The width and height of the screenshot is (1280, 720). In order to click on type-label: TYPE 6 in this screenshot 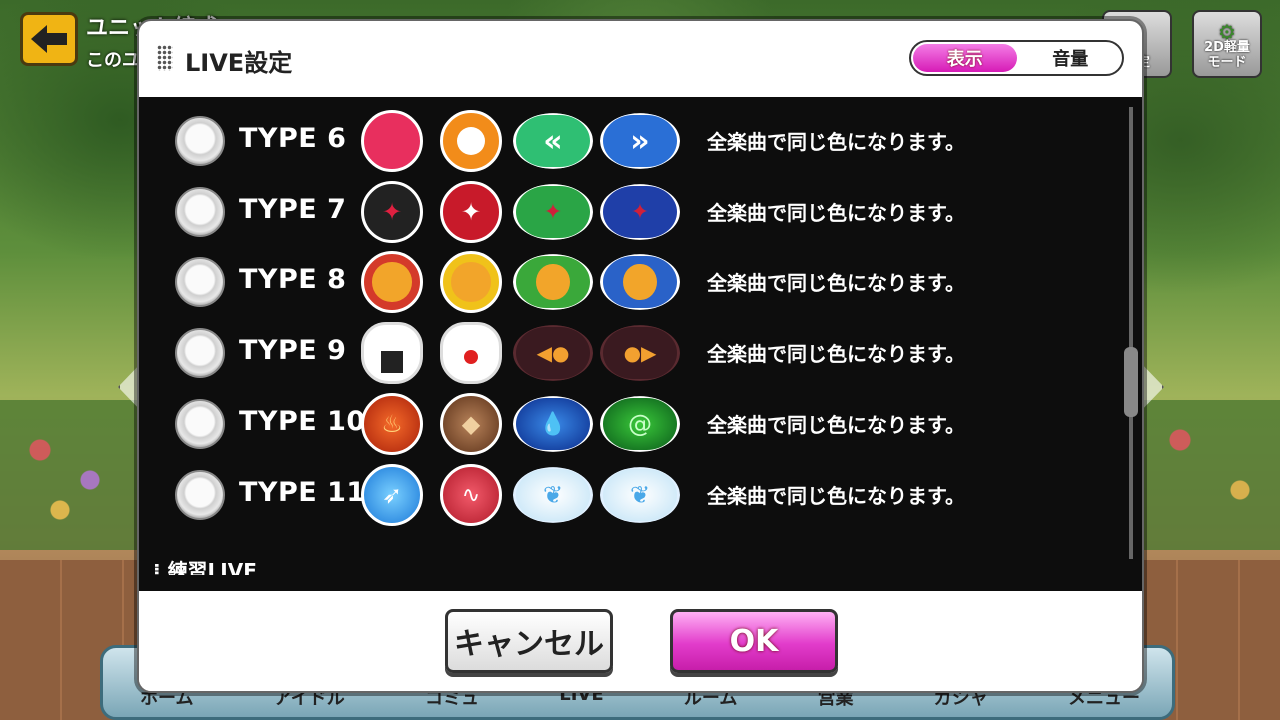, I will do `click(293, 138)`.